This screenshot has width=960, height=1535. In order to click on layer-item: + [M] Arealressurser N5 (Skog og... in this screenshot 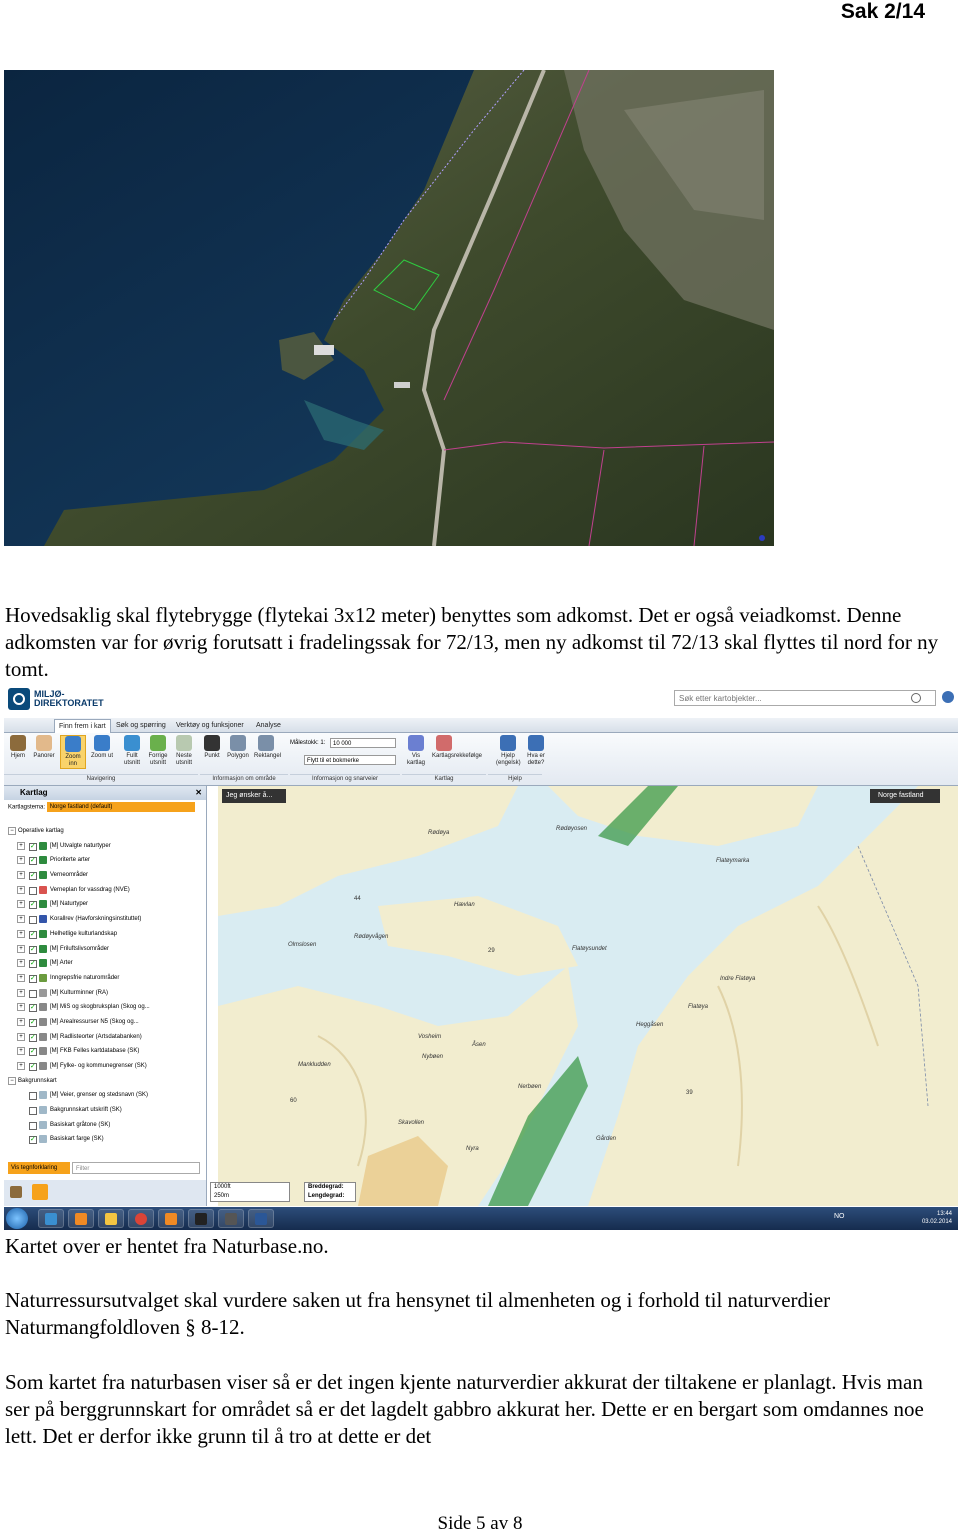, I will do `click(102, 1023)`.